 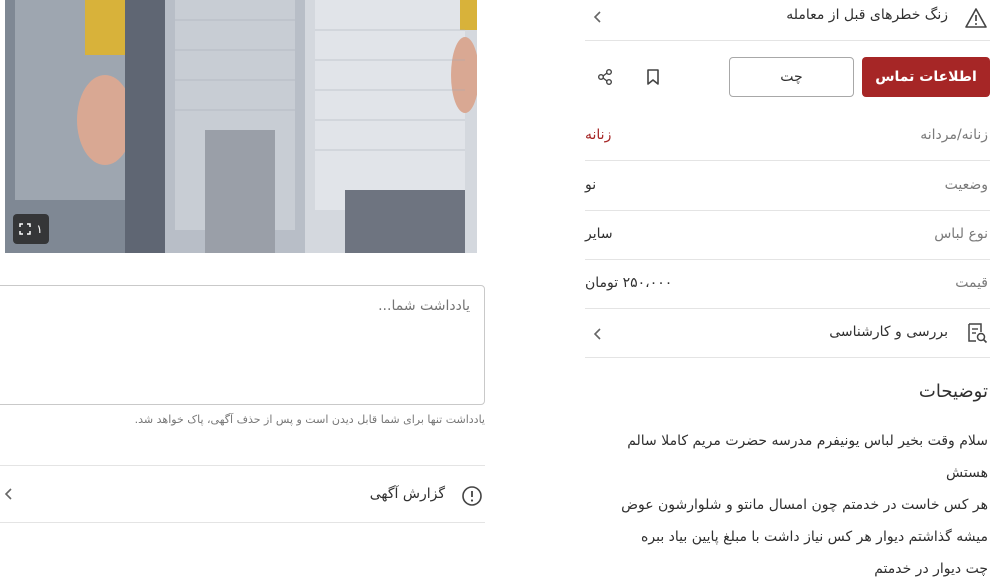 What do you see at coordinates (591, 185) in the screenshot?
I see `attribute-value: نو` at bounding box center [591, 185].